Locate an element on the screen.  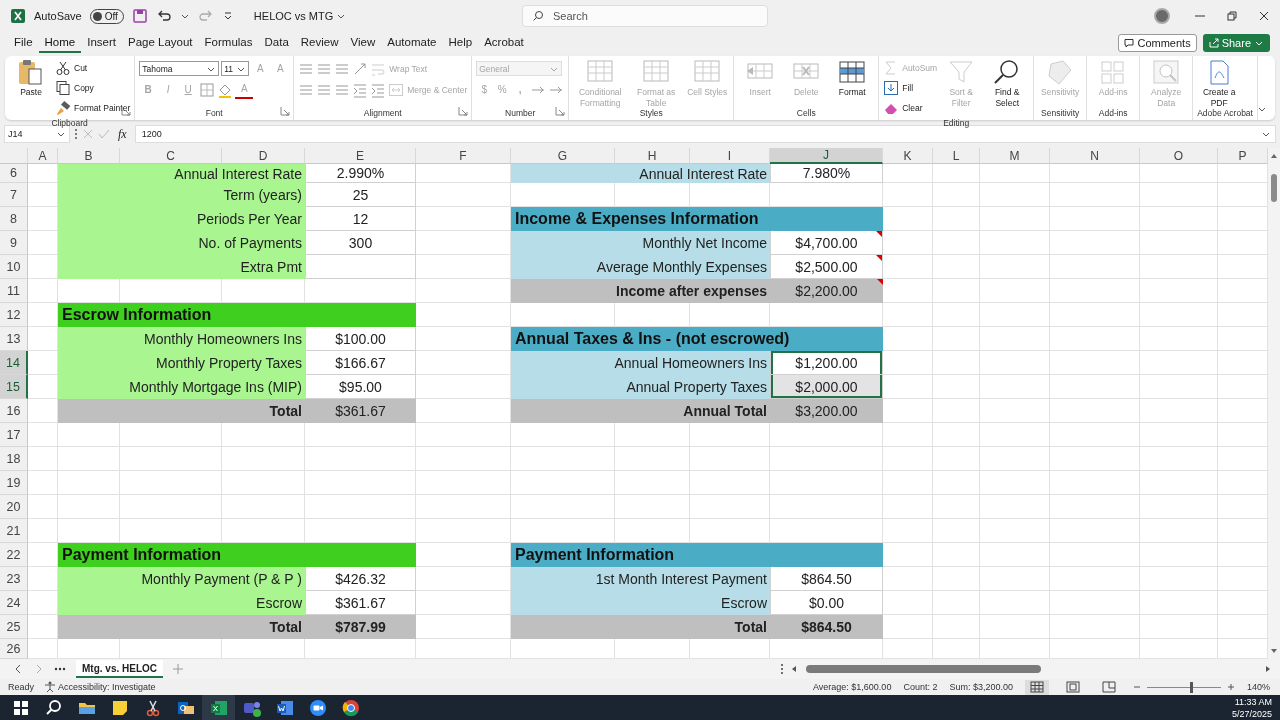
column-header: J is located at coordinates (826, 156).